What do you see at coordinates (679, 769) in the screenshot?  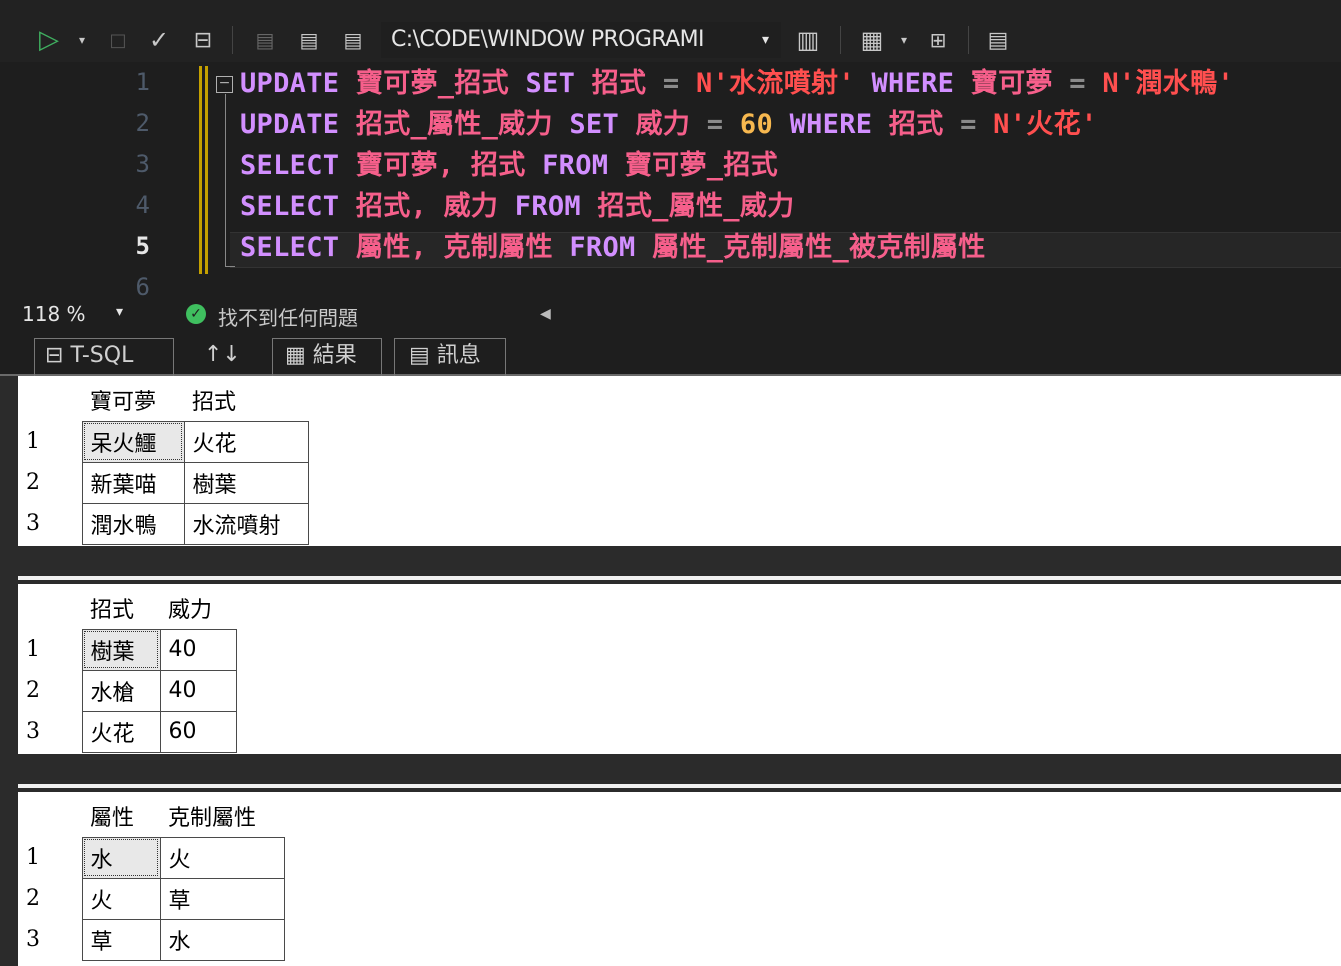 I see `grid-separator` at bounding box center [679, 769].